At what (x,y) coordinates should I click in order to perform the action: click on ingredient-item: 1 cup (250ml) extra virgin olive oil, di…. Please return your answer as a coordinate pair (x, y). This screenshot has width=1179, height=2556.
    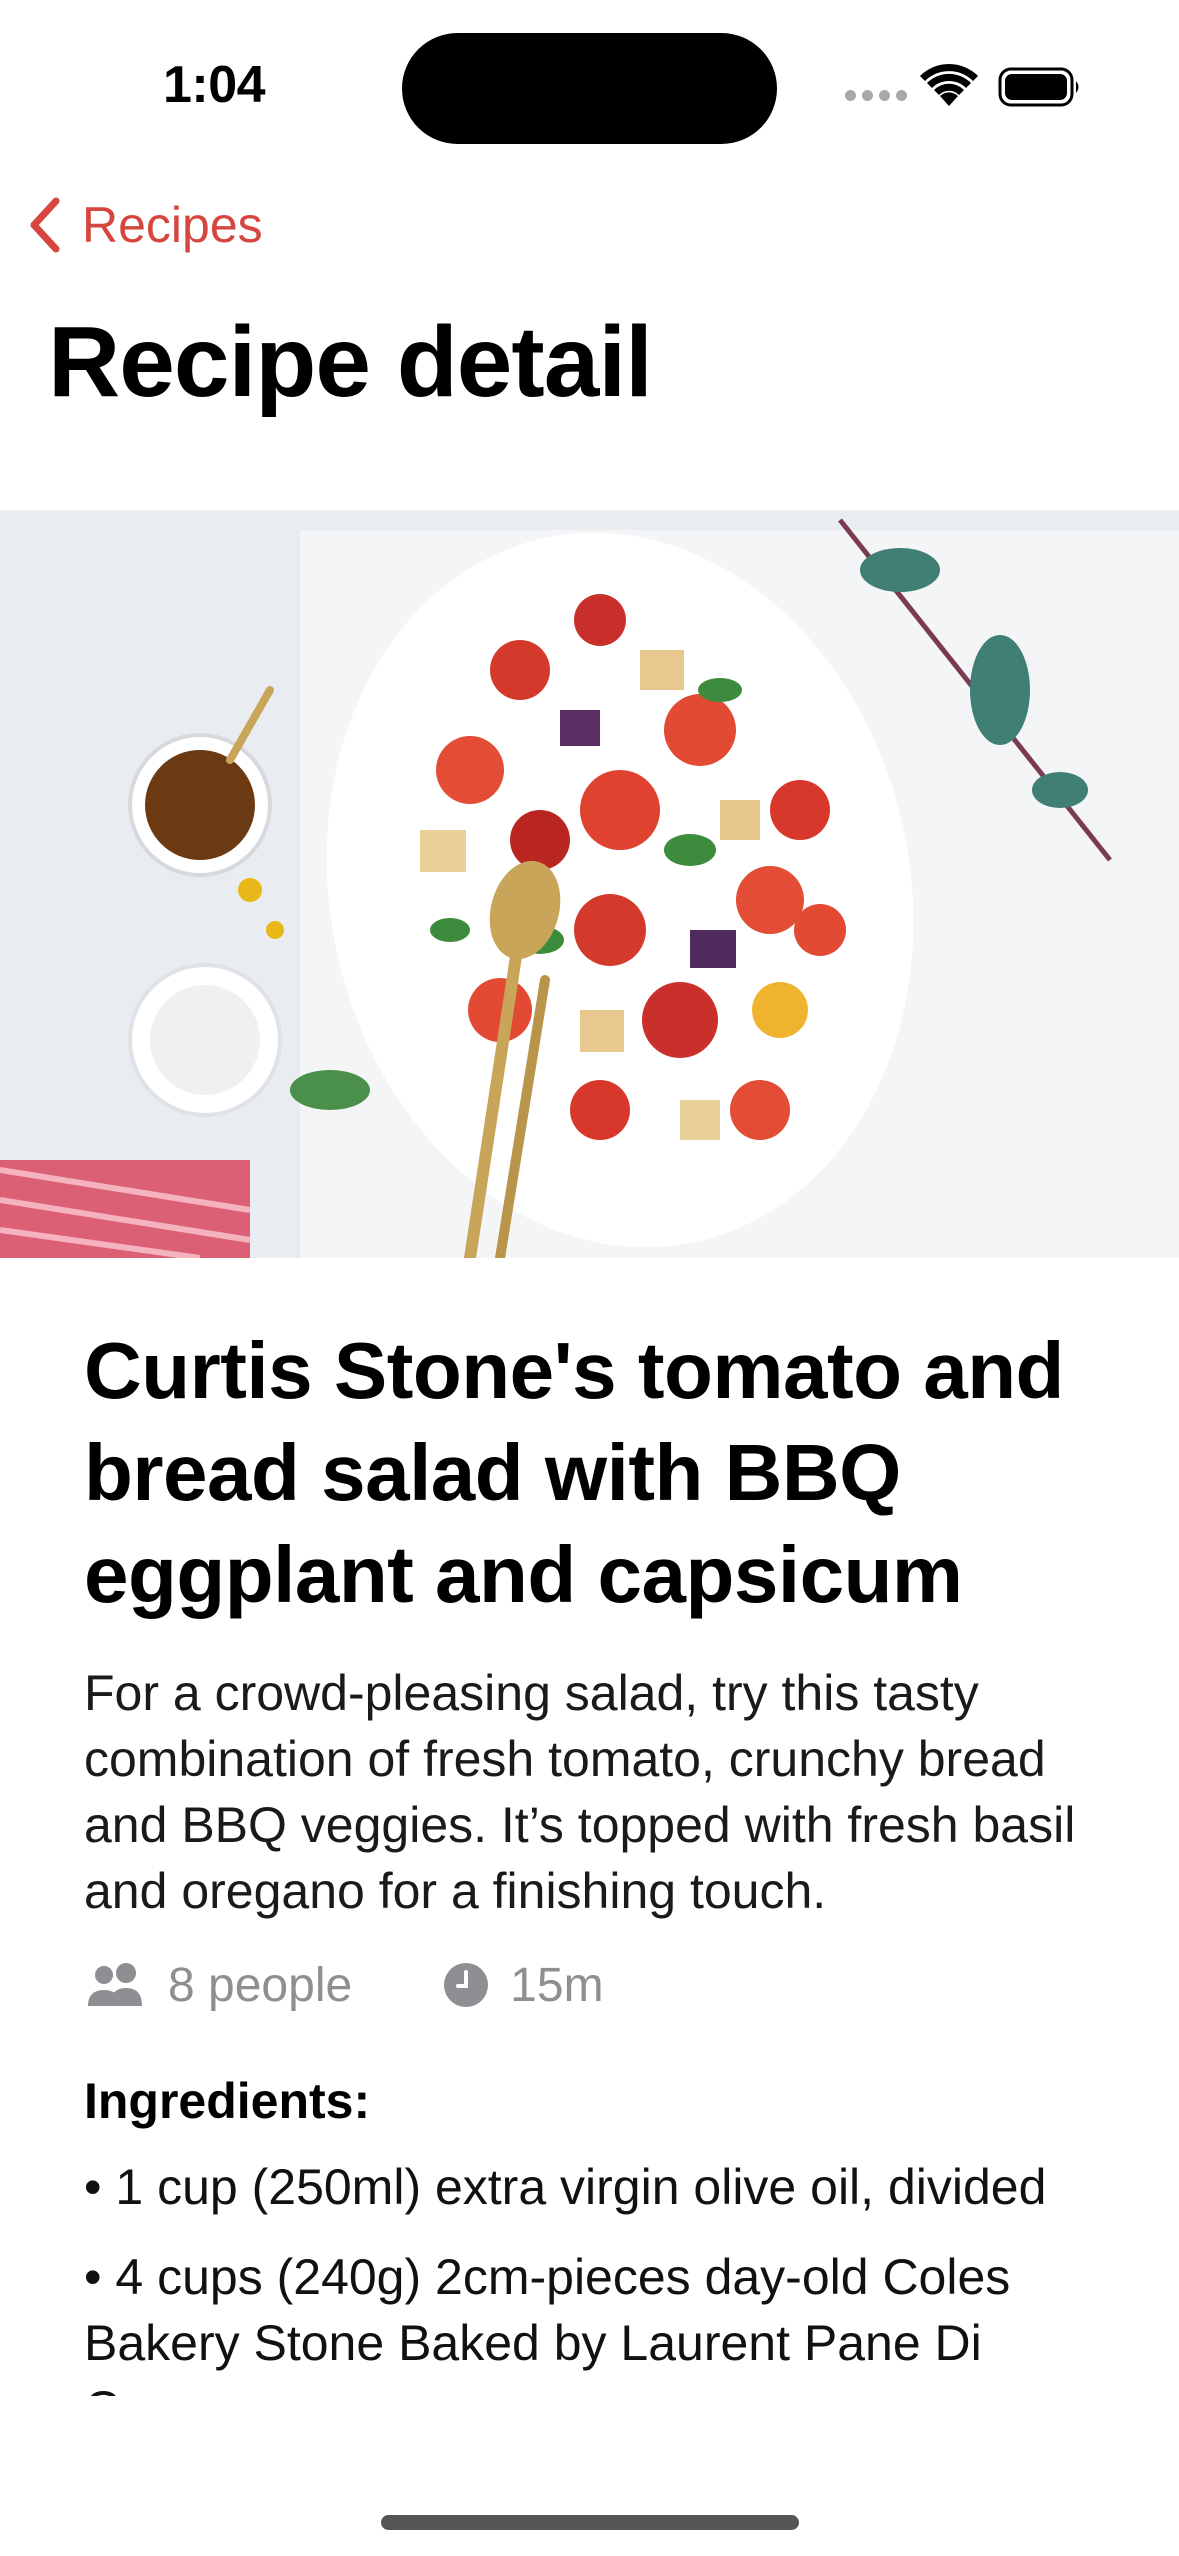
    Looking at the image, I should click on (594, 2187).